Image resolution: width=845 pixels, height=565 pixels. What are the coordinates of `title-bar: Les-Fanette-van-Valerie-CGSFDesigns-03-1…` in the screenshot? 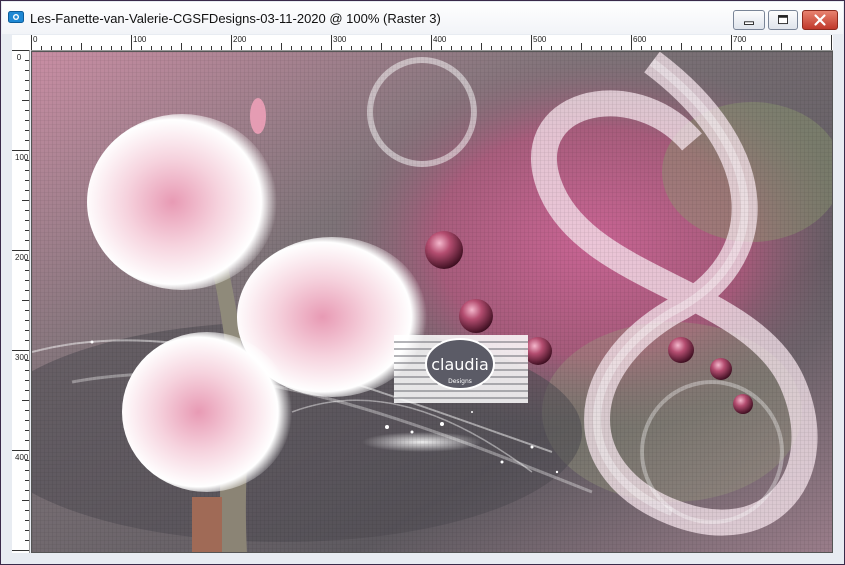 It's located at (422, 18).